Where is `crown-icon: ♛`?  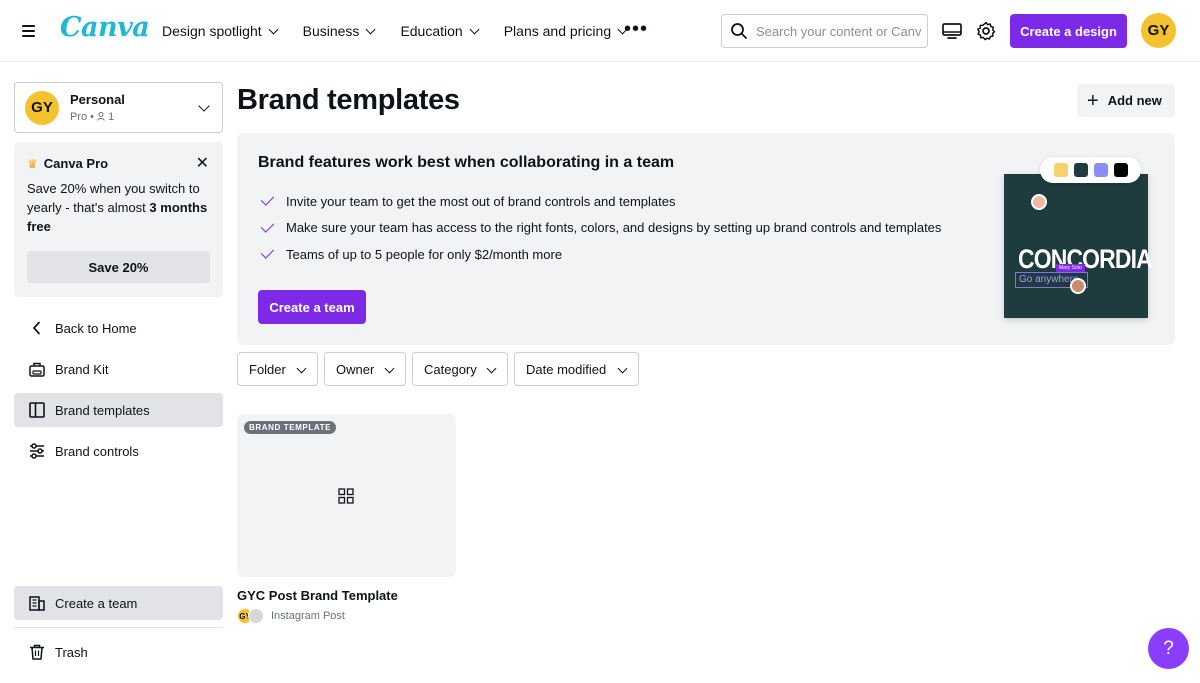 crown-icon: ♛ is located at coordinates (32, 163).